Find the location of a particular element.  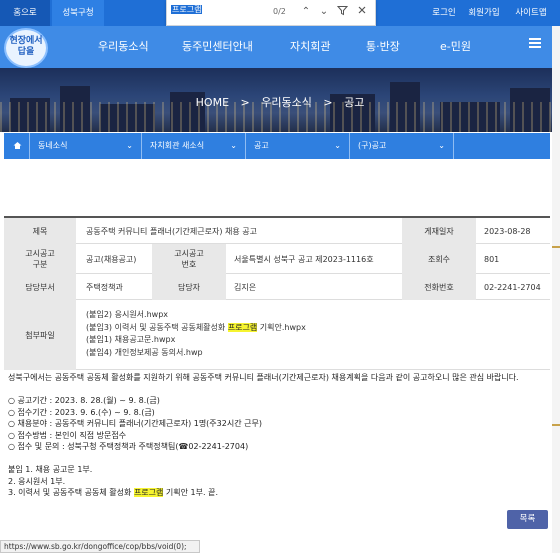

logo-line1: 현장에서 is located at coordinates (26, 41).